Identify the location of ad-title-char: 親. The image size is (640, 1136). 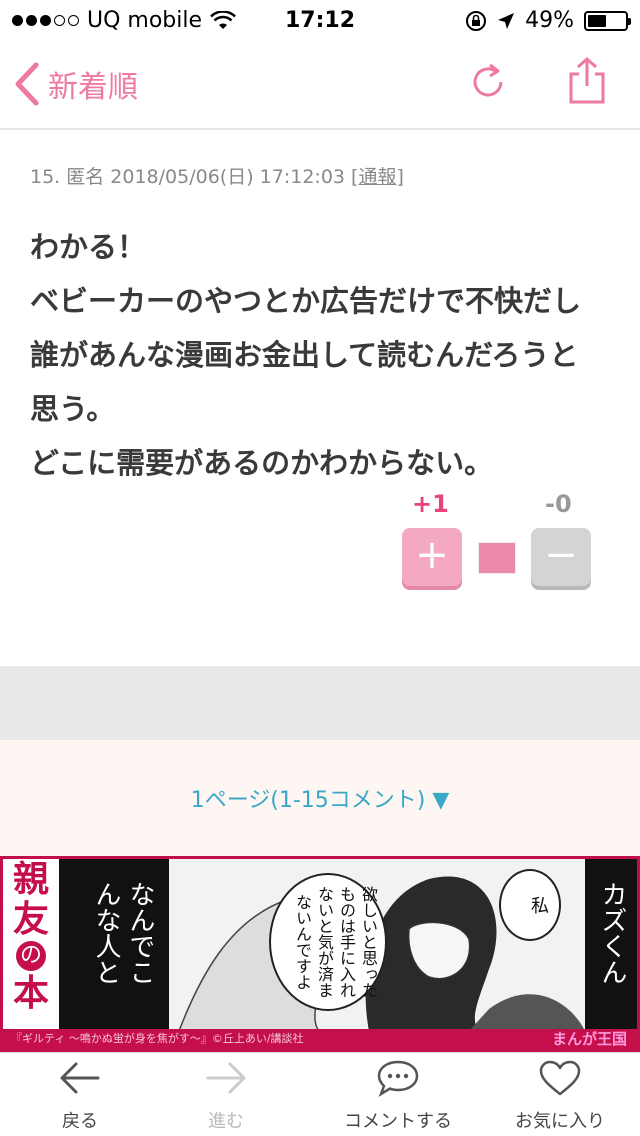
(30, 879).